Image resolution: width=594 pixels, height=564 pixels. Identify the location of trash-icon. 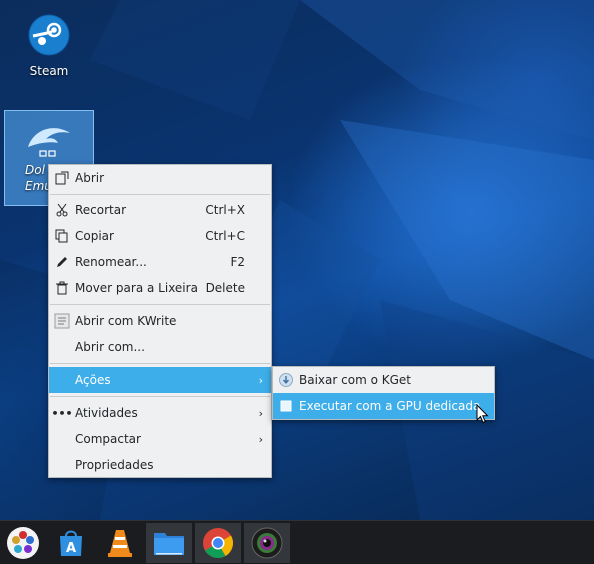
(62, 288).